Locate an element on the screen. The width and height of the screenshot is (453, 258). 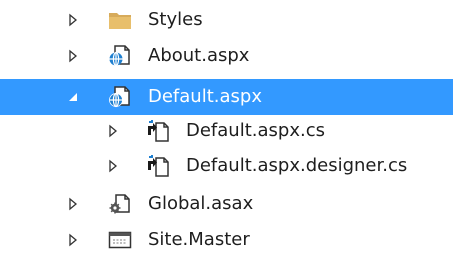
tree-item-default-aspx: Default.aspx is located at coordinates (226, 97).